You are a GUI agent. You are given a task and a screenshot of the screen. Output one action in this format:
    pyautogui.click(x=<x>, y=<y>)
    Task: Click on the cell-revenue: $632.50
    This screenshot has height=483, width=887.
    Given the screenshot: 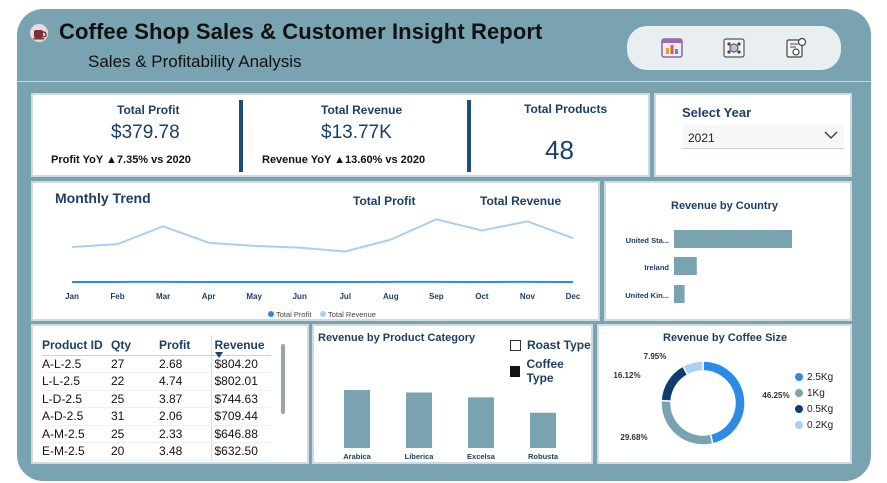 What is the action you would take?
    pyautogui.click(x=240, y=451)
    